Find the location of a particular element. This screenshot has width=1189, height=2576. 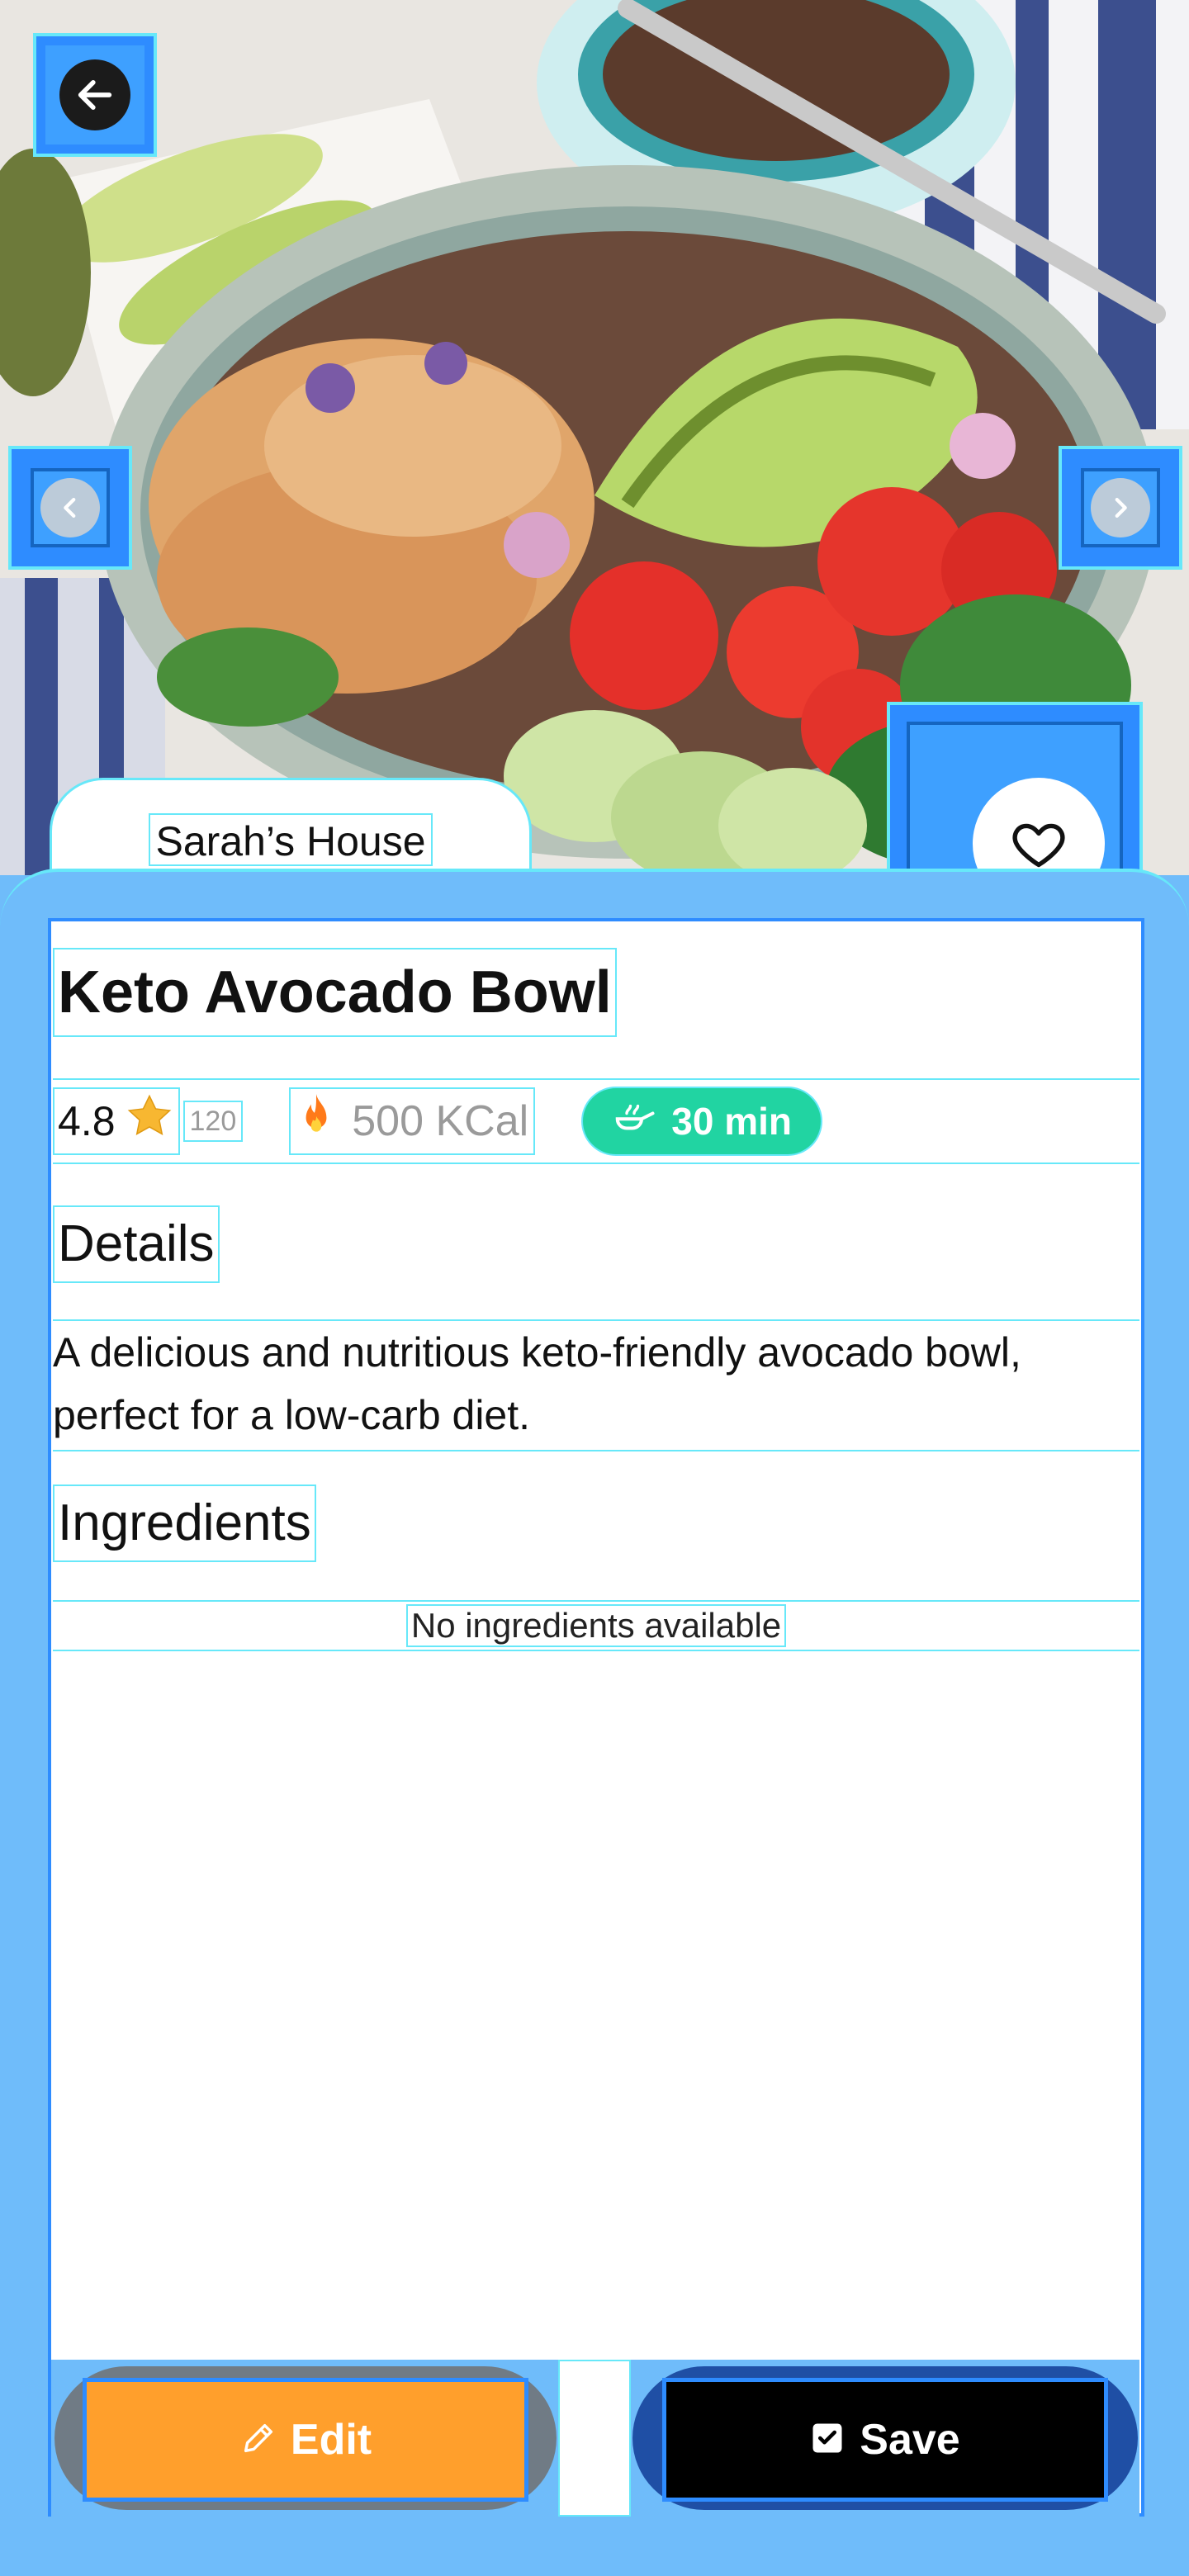

star-icon is located at coordinates (149, 1121).